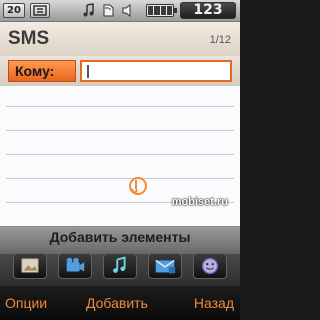 This screenshot has width=320, height=320. I want to click on back-softkey: Назад, so click(214, 303).